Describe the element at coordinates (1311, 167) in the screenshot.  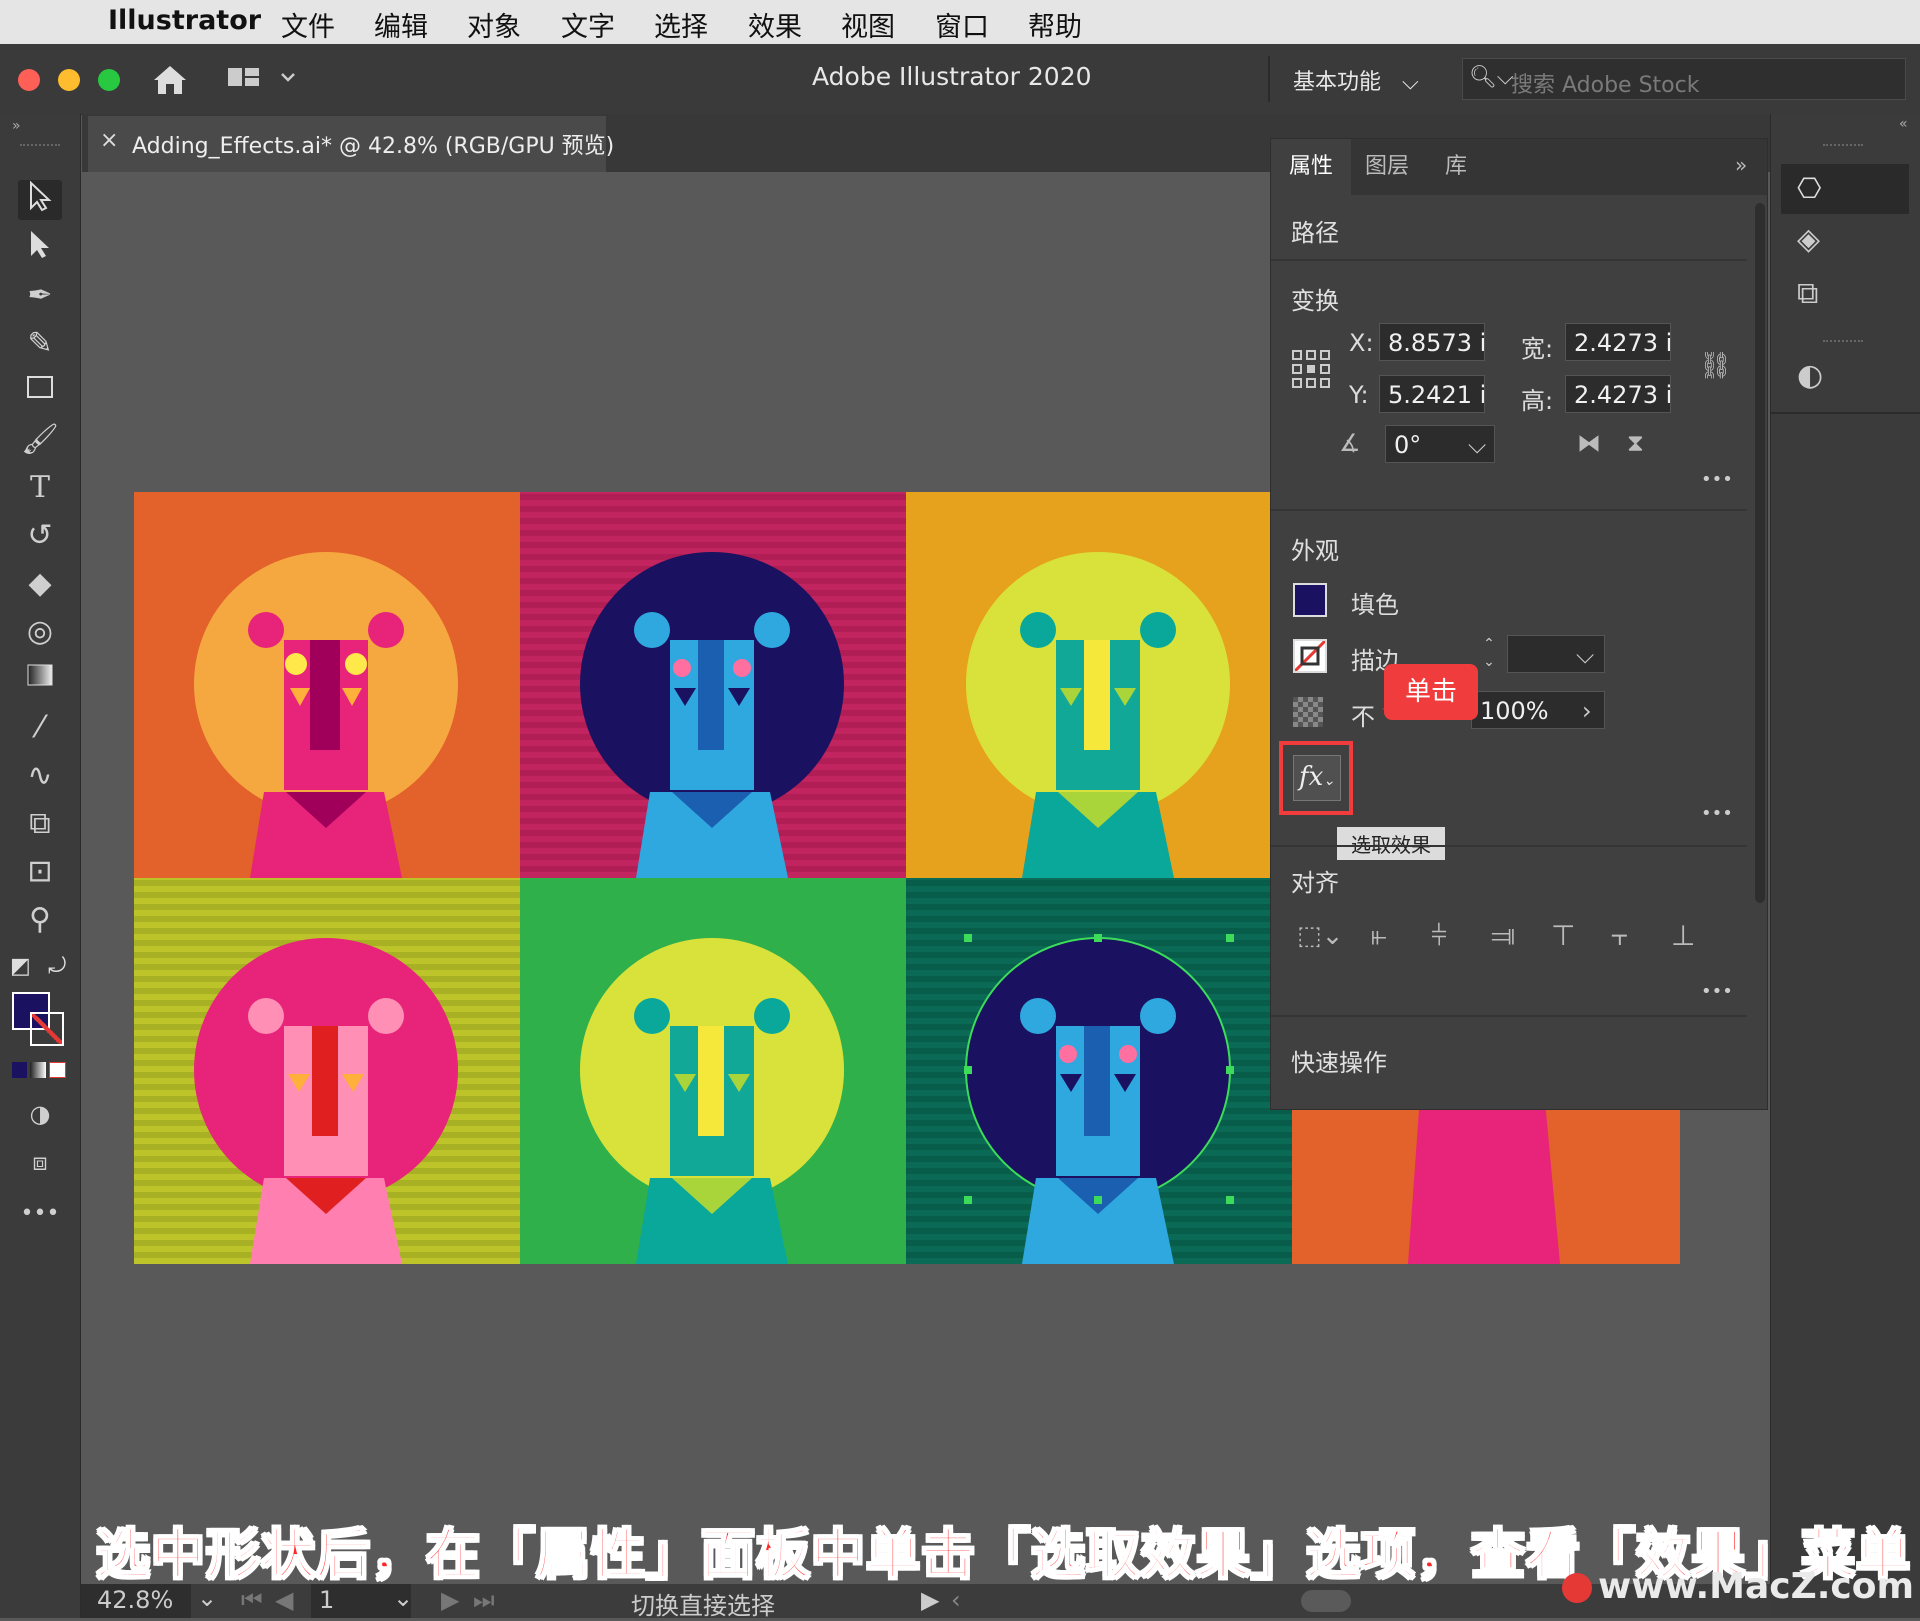
I see `tab-properties: 属性` at that location.